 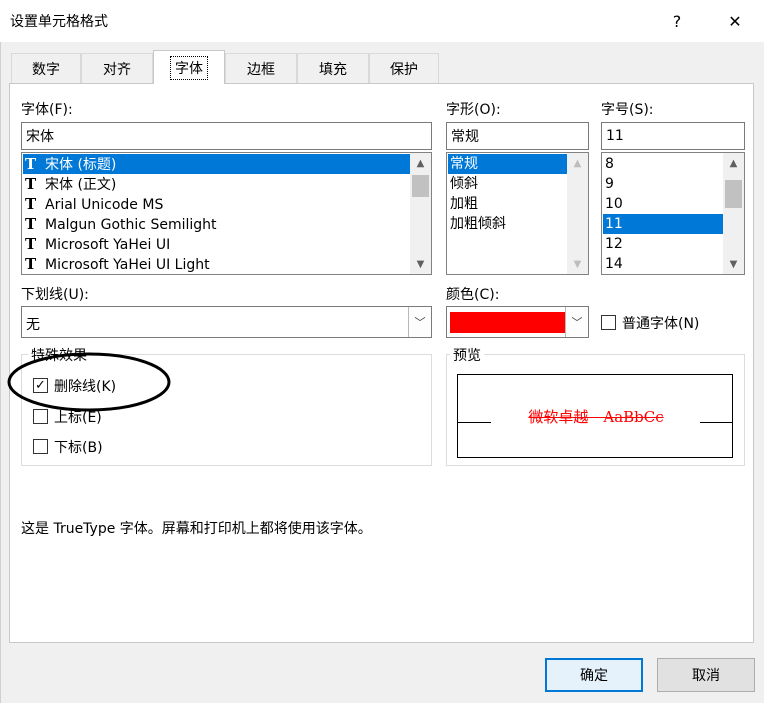 I want to click on size-label: 字号(S):, so click(x=627, y=110).